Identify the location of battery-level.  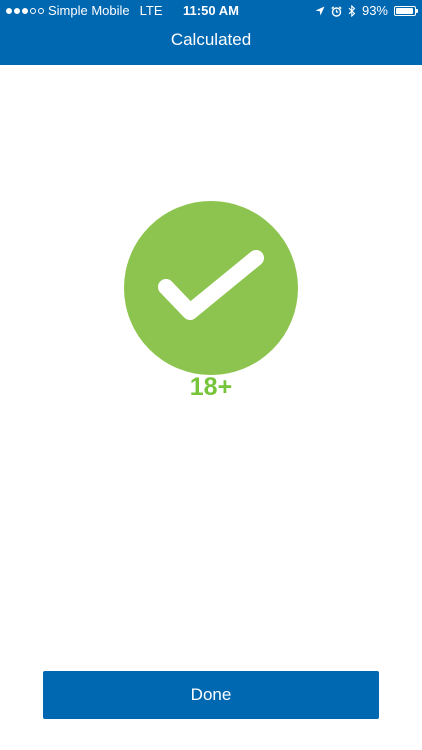
(404, 11).